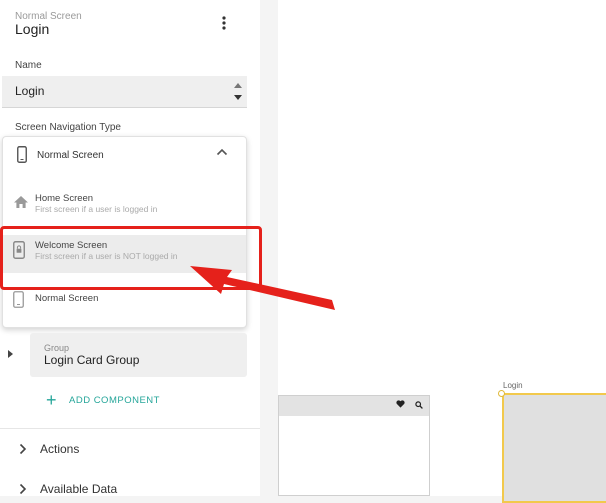 This screenshot has height=503, width=606. What do you see at coordinates (114, 400) in the screenshot?
I see `add-component-label: ADD COMPONENT` at bounding box center [114, 400].